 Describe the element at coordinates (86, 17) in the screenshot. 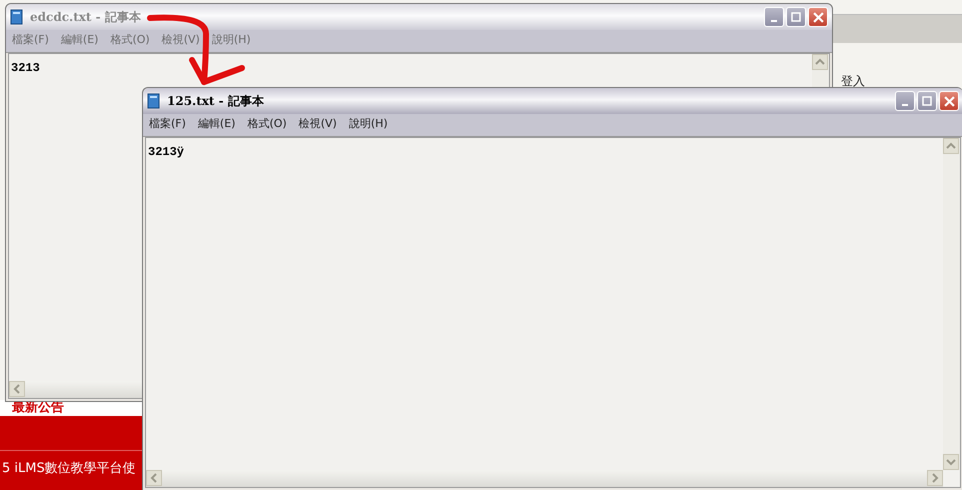

I see `window-title: edcdc.txt - 記事本` at that location.